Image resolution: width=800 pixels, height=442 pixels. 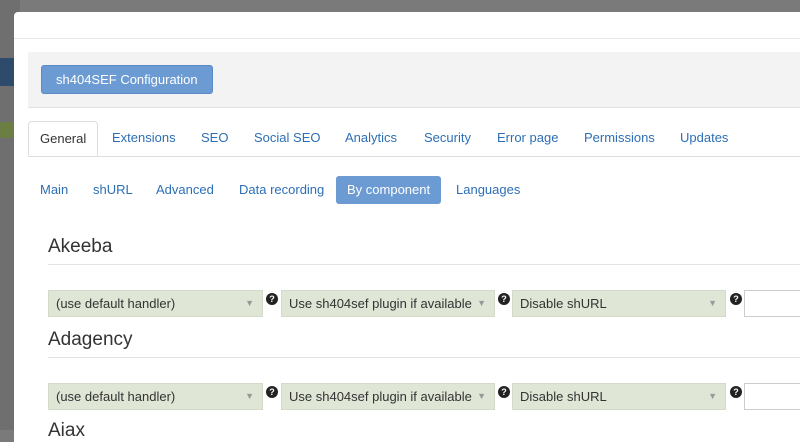 What do you see at coordinates (281, 190) in the screenshot?
I see `subtab-data-recording: Data recording` at bounding box center [281, 190].